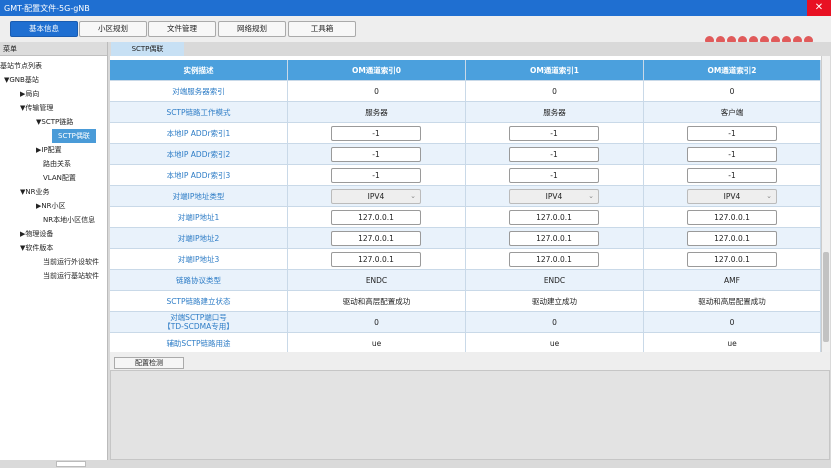 This screenshot has width=831, height=468. I want to click on table-row: 对端IP地址2 127.0.0.1 127.0.0.1 127.0.0.1, so click(465, 238).